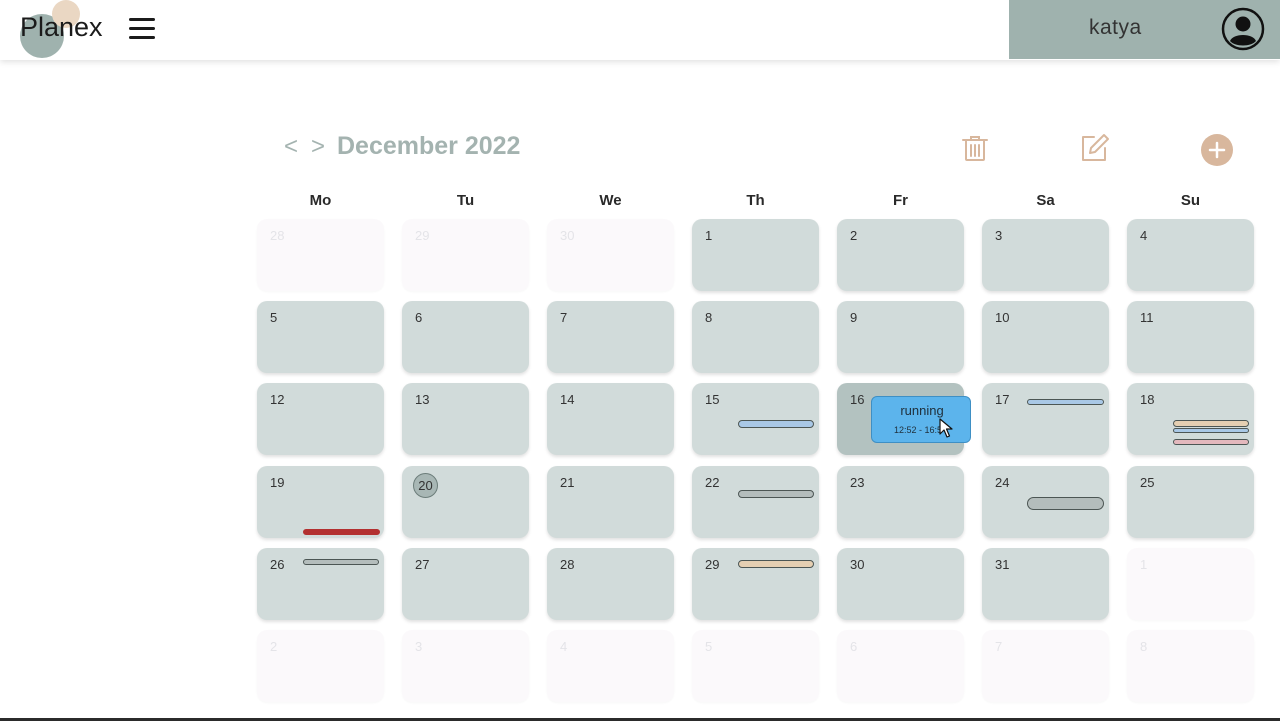 The width and height of the screenshot is (1280, 721). What do you see at coordinates (320, 584) in the screenshot?
I see `day-cell: 26` at bounding box center [320, 584].